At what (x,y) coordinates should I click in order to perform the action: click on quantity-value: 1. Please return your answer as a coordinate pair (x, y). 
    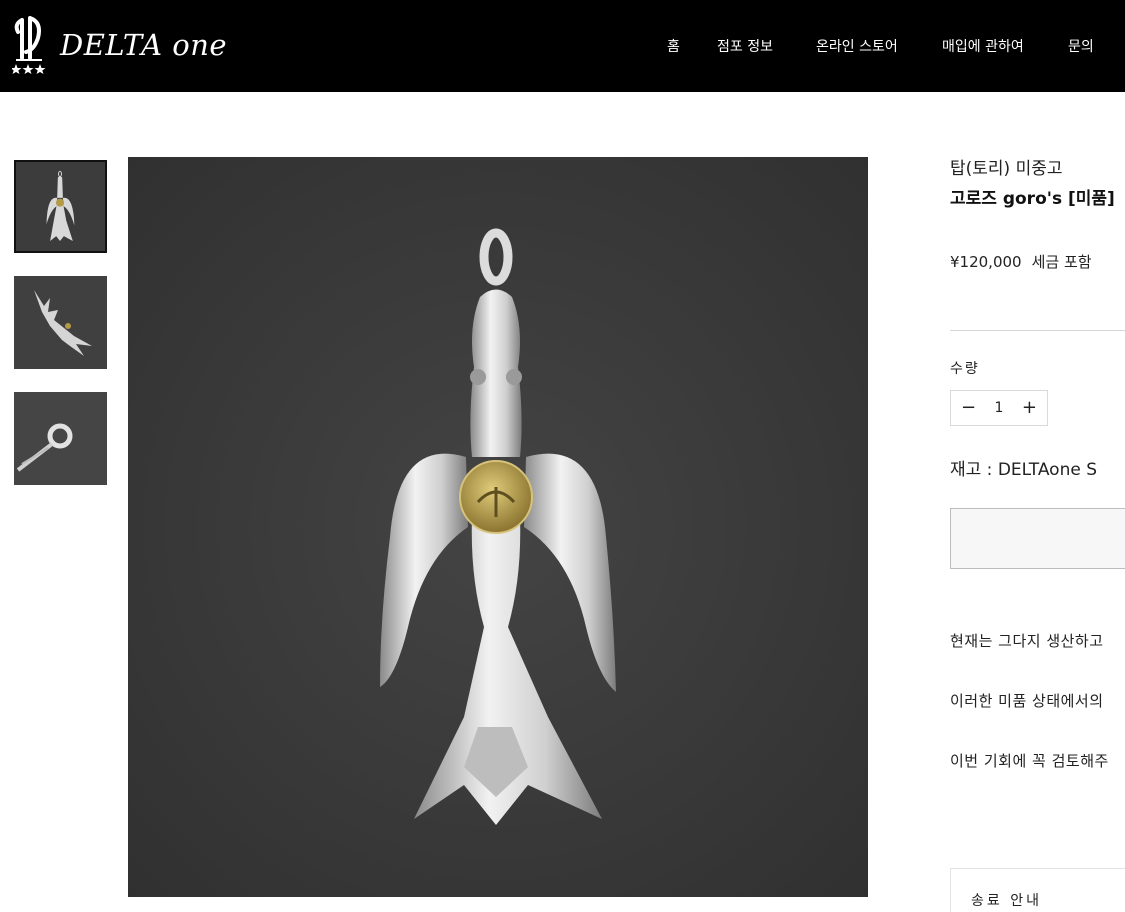
    Looking at the image, I should click on (999, 408).